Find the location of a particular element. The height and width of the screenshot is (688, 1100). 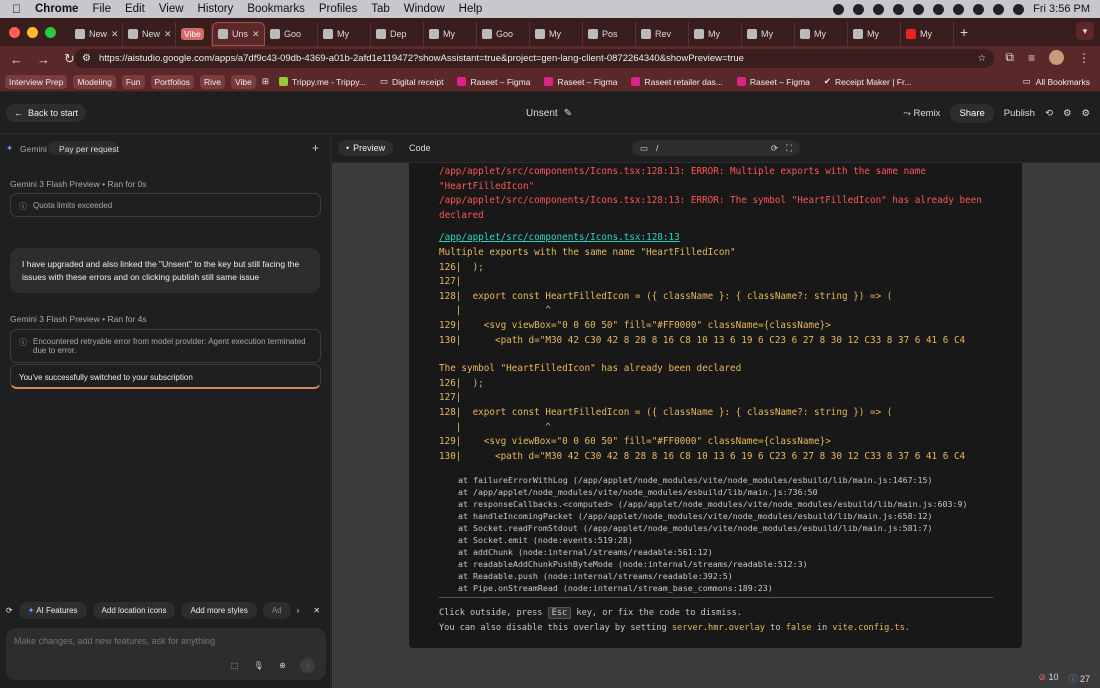

bookmark-folder: Modeling is located at coordinates (94, 81).